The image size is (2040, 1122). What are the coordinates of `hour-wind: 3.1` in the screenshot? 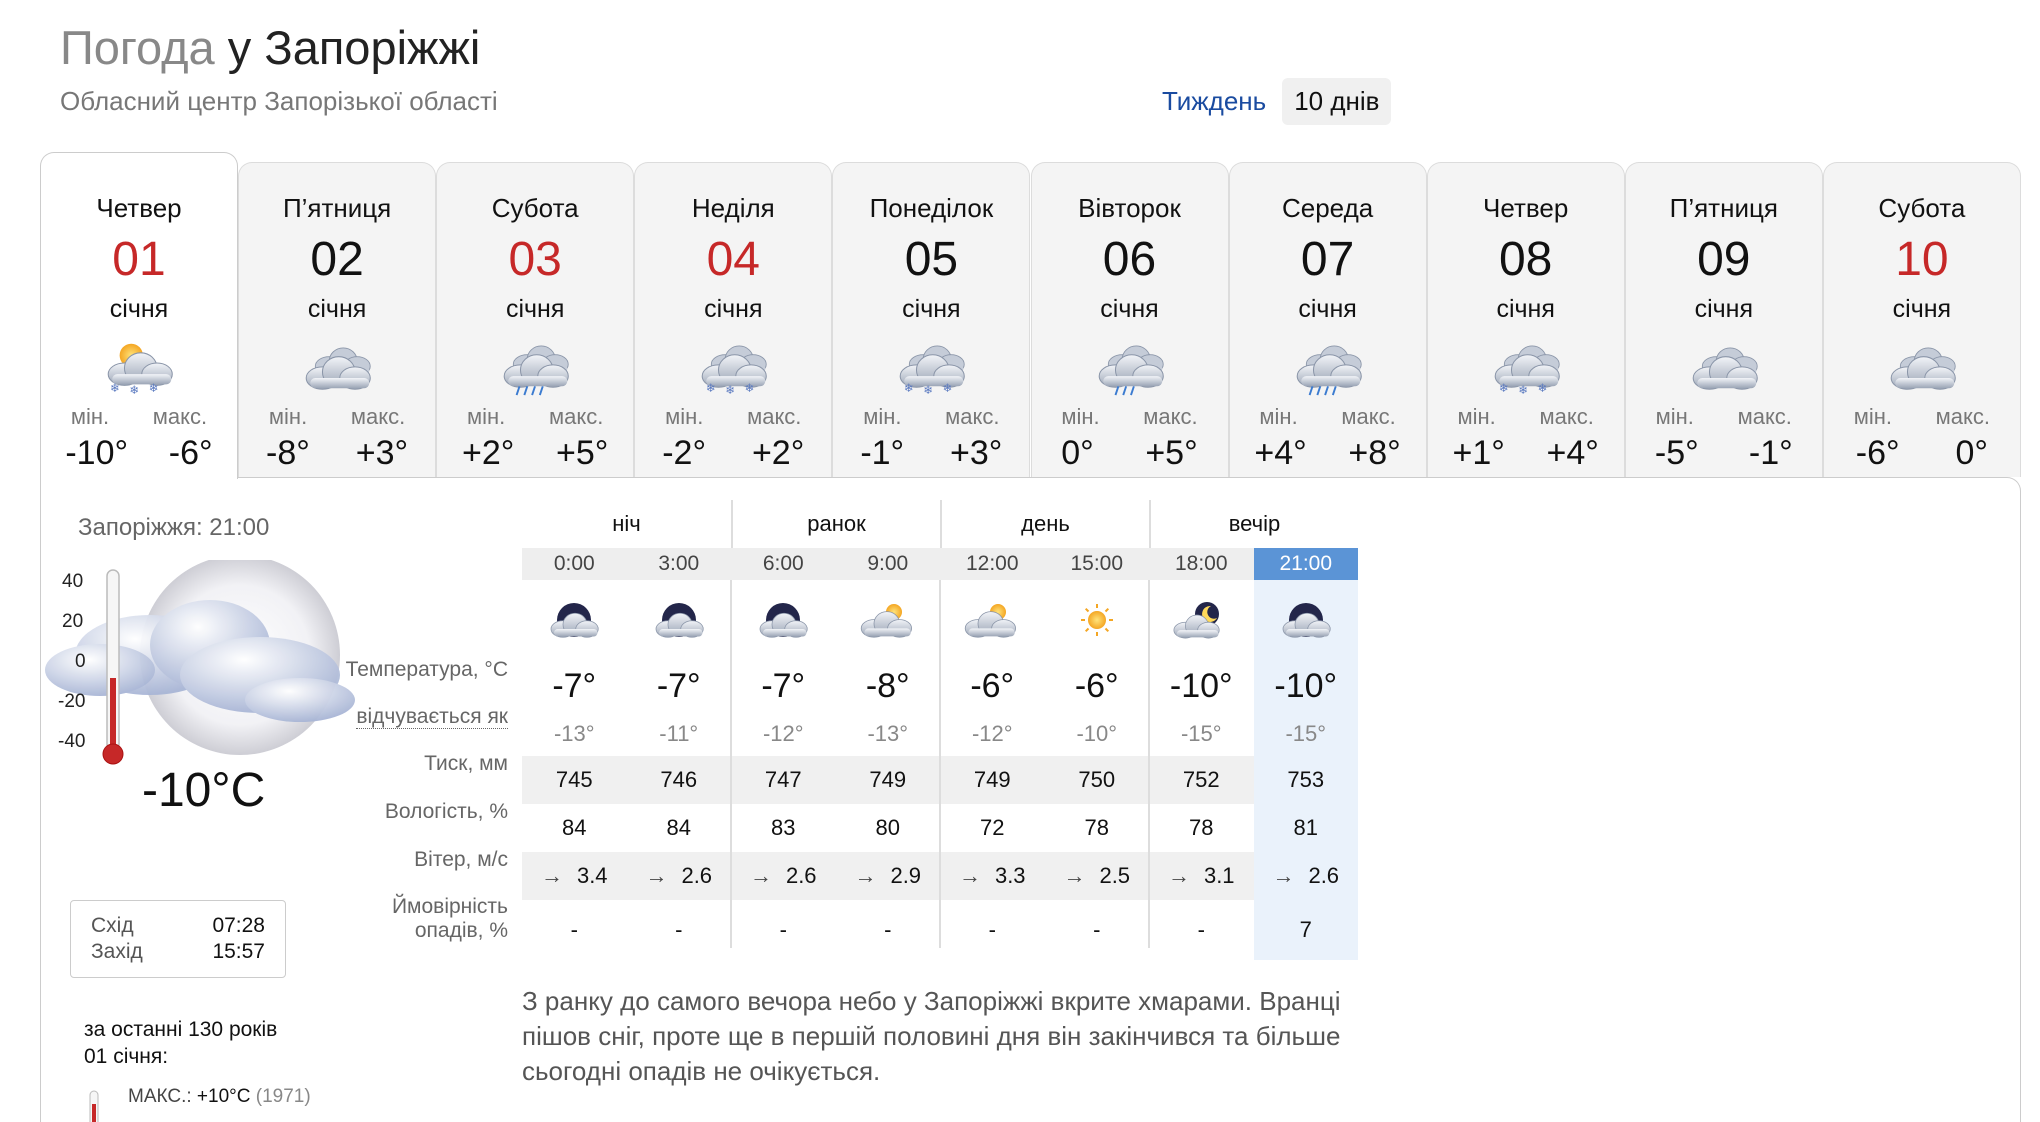 It's located at (1219, 875).